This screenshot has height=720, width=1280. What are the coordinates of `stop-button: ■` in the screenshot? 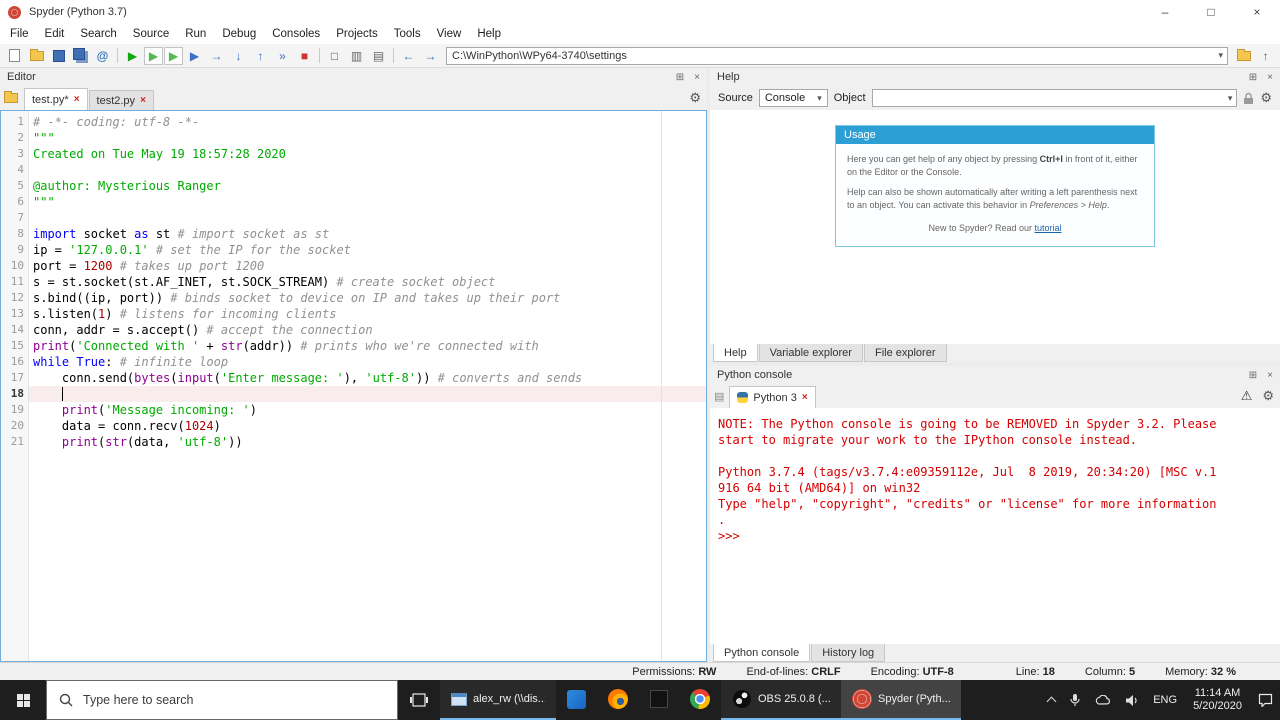 It's located at (304, 55).